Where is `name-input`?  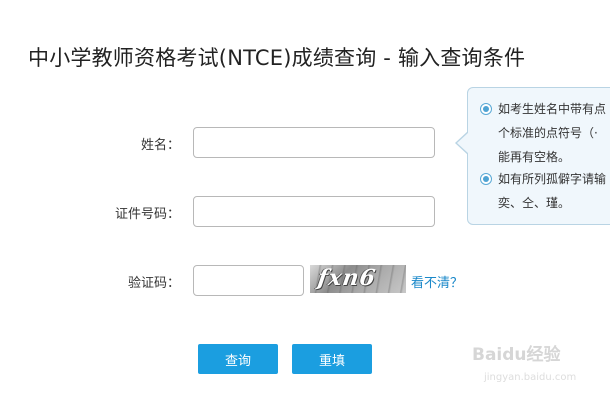 name-input is located at coordinates (314, 142).